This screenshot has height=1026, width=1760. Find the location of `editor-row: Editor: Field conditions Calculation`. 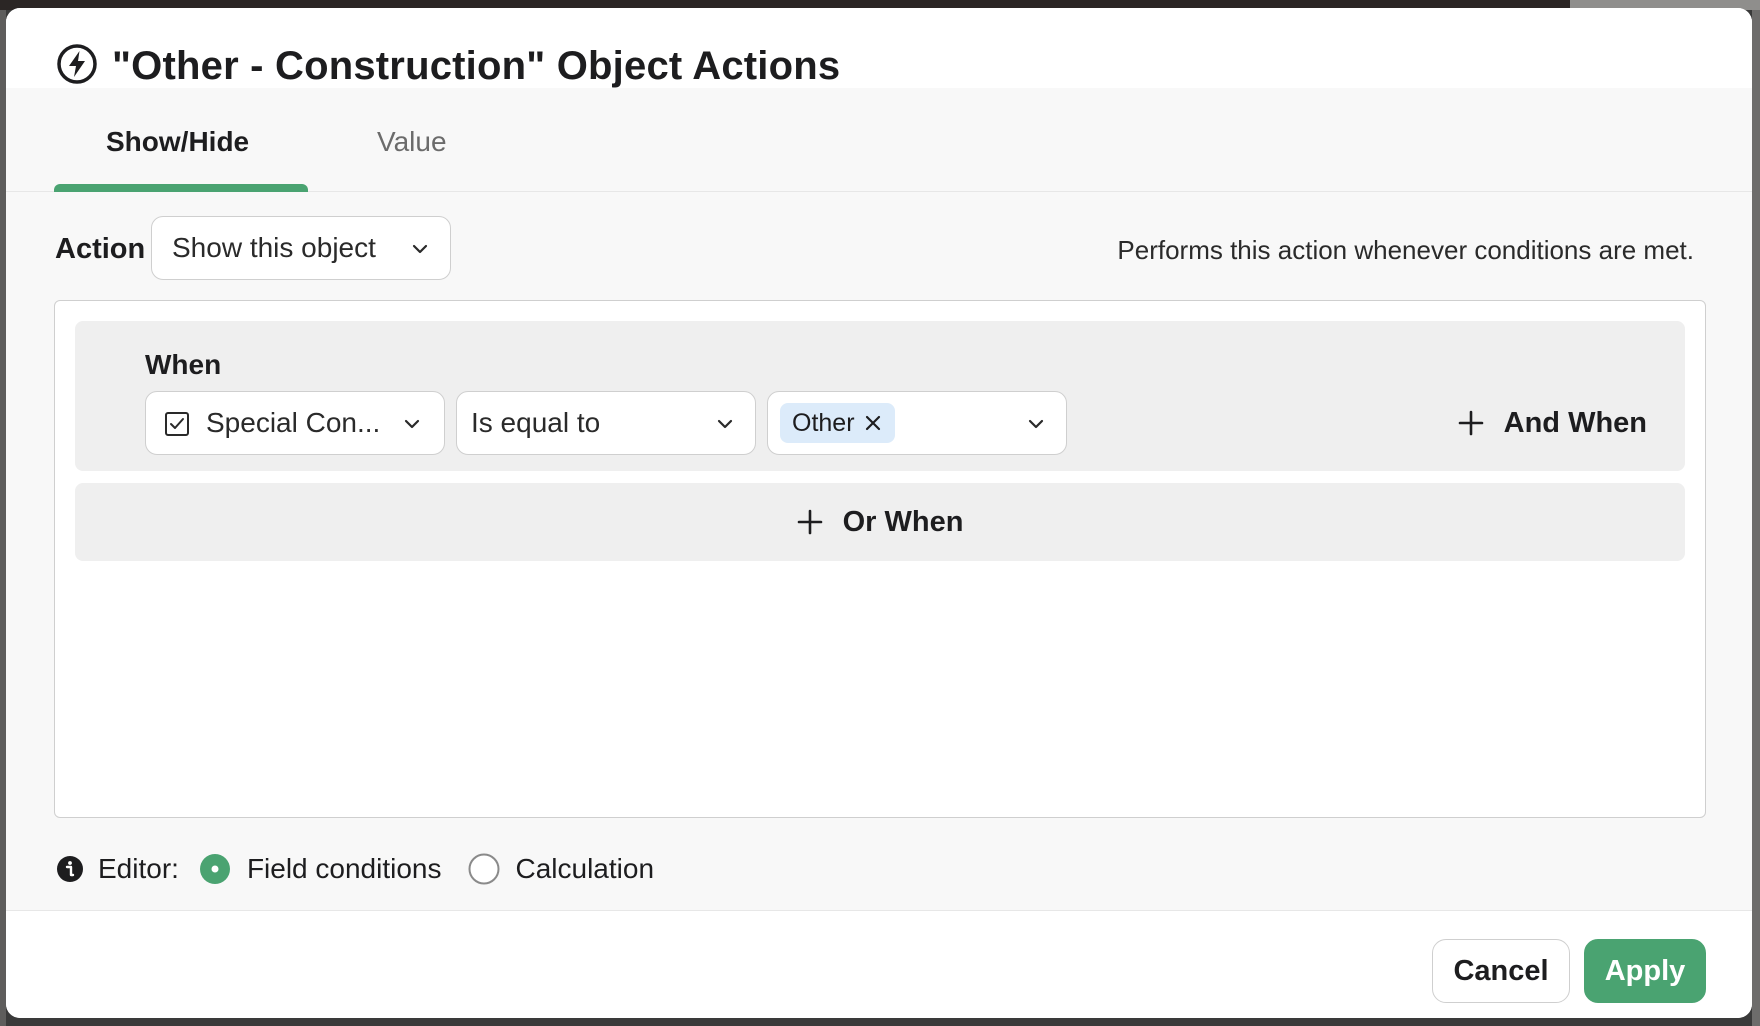

editor-row: Editor: Field conditions Calculation is located at coordinates (368, 869).